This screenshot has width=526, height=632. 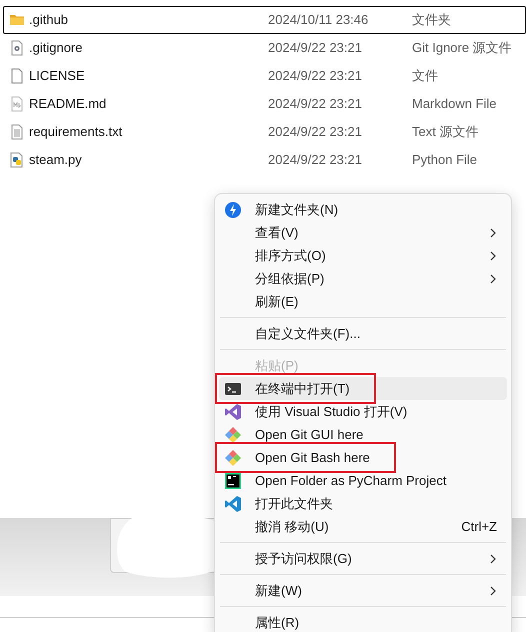 What do you see at coordinates (16, 48) in the screenshot?
I see `gear-file-icon` at bounding box center [16, 48].